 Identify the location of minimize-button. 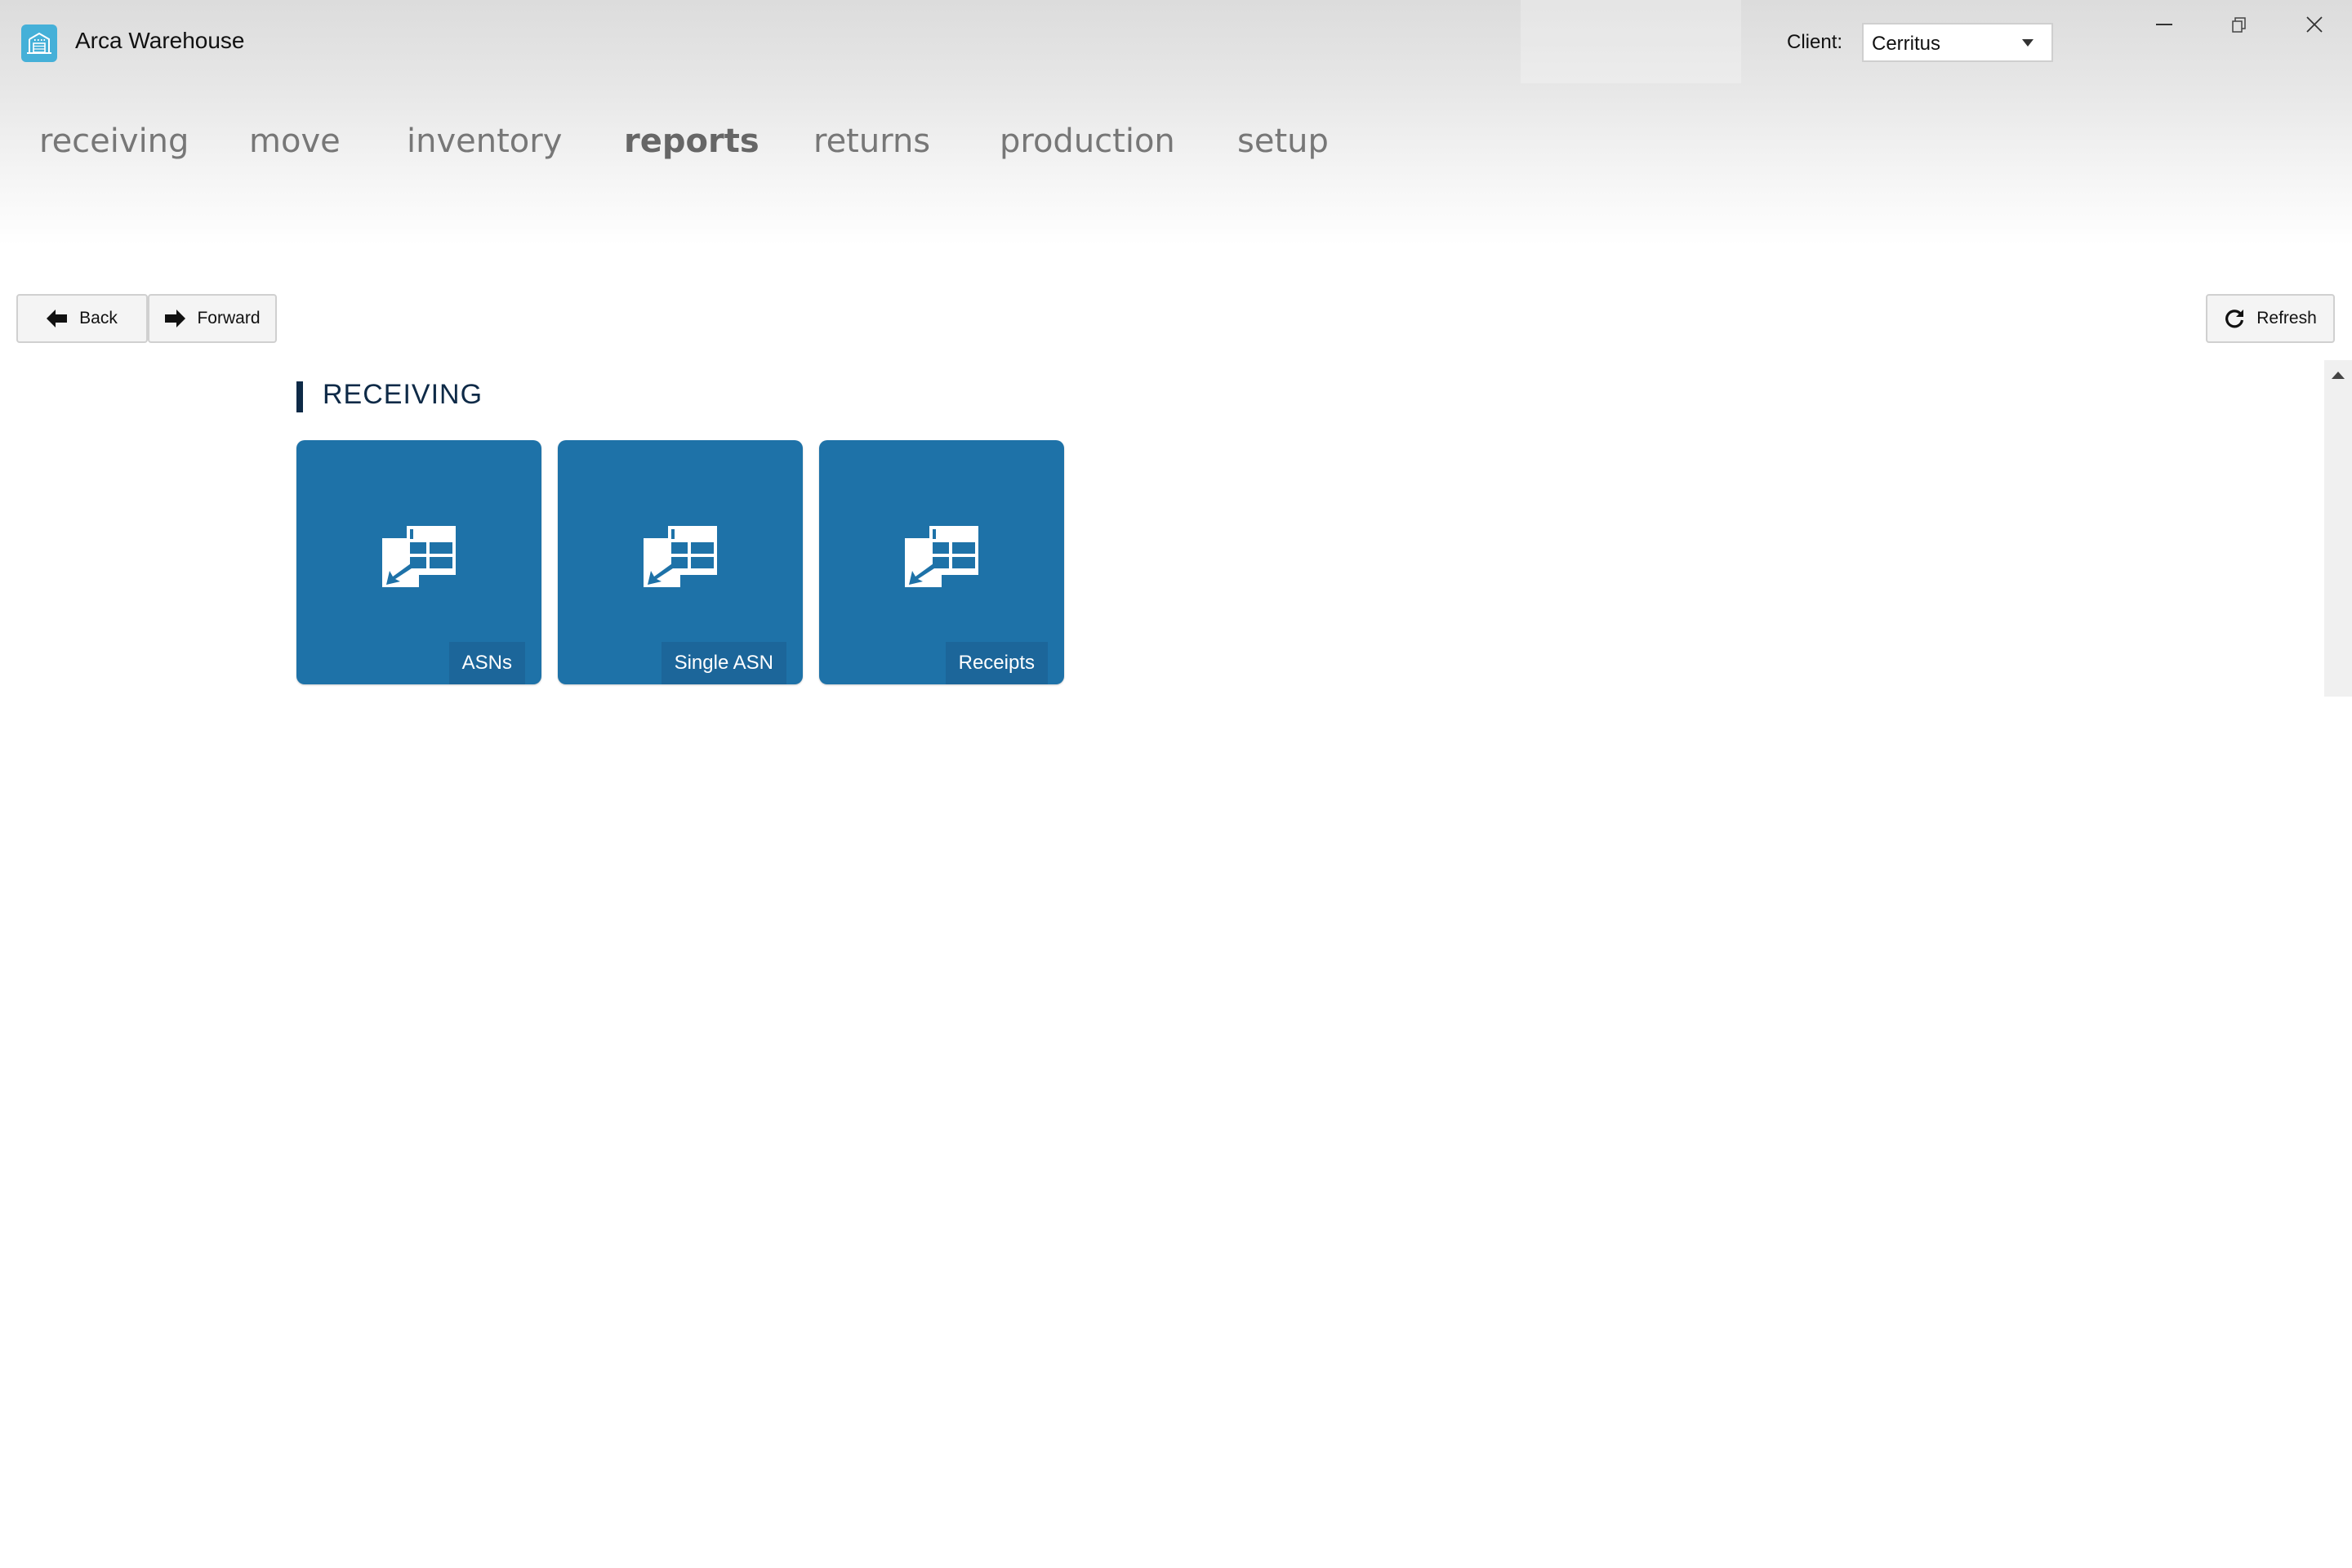
(2164, 24).